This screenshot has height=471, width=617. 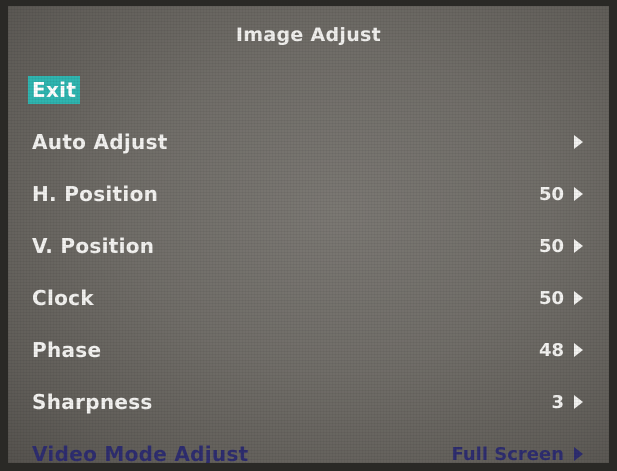 I want to click on menu-item-value: Full Screen, so click(x=507, y=454).